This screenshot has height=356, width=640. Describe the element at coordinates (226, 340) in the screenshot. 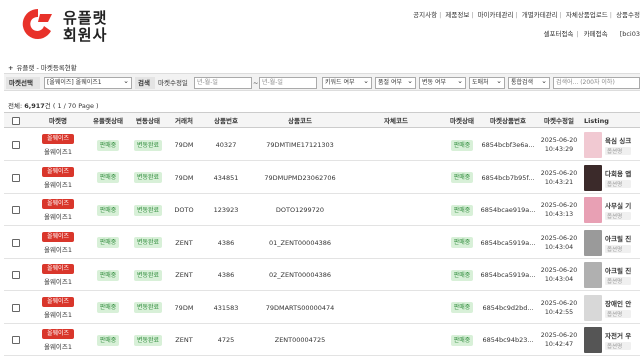

I see `product-no: 4725` at that location.